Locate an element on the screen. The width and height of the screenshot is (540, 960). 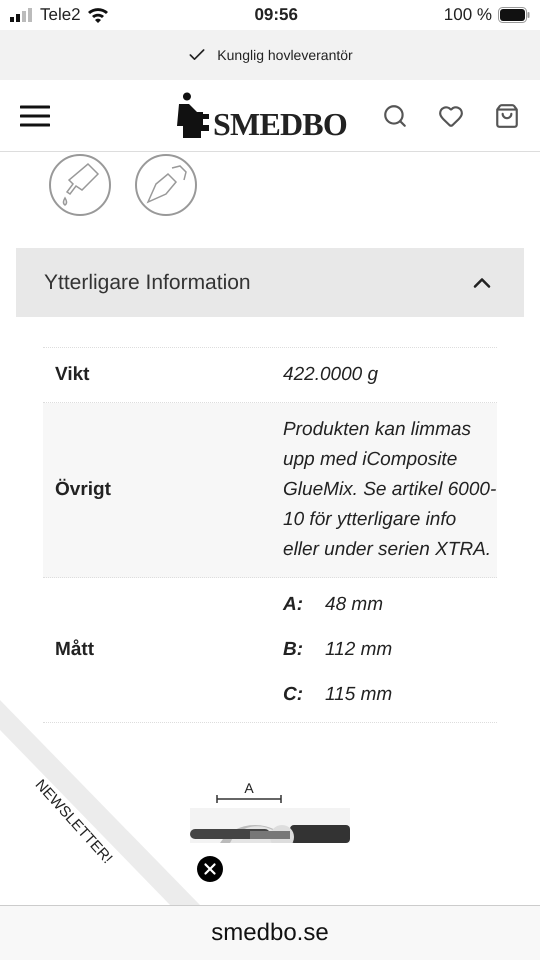
spec-value: Produkten kan limmas upp med iComposite GlueMix. Se artikel 6000-10 för ytterligare info eller under serien XTRA. is located at coordinates (390, 490).